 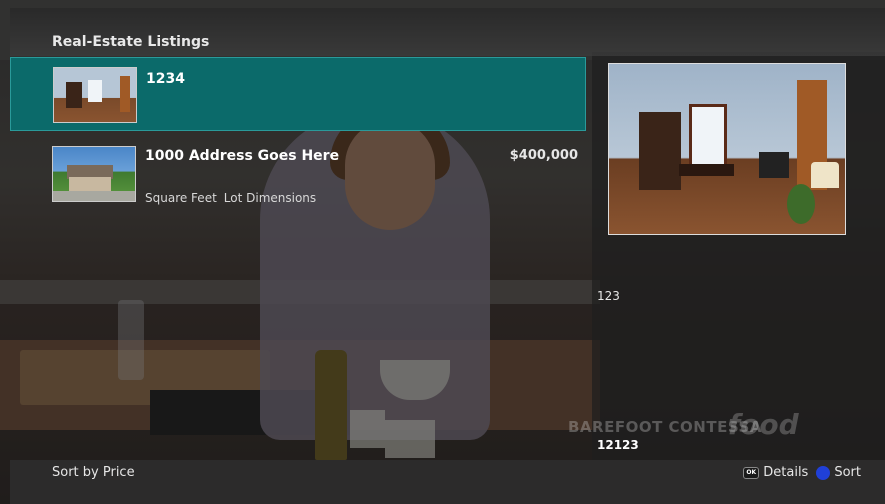 What do you see at coordinates (847, 472) in the screenshot?
I see `sort-action: Sort` at bounding box center [847, 472].